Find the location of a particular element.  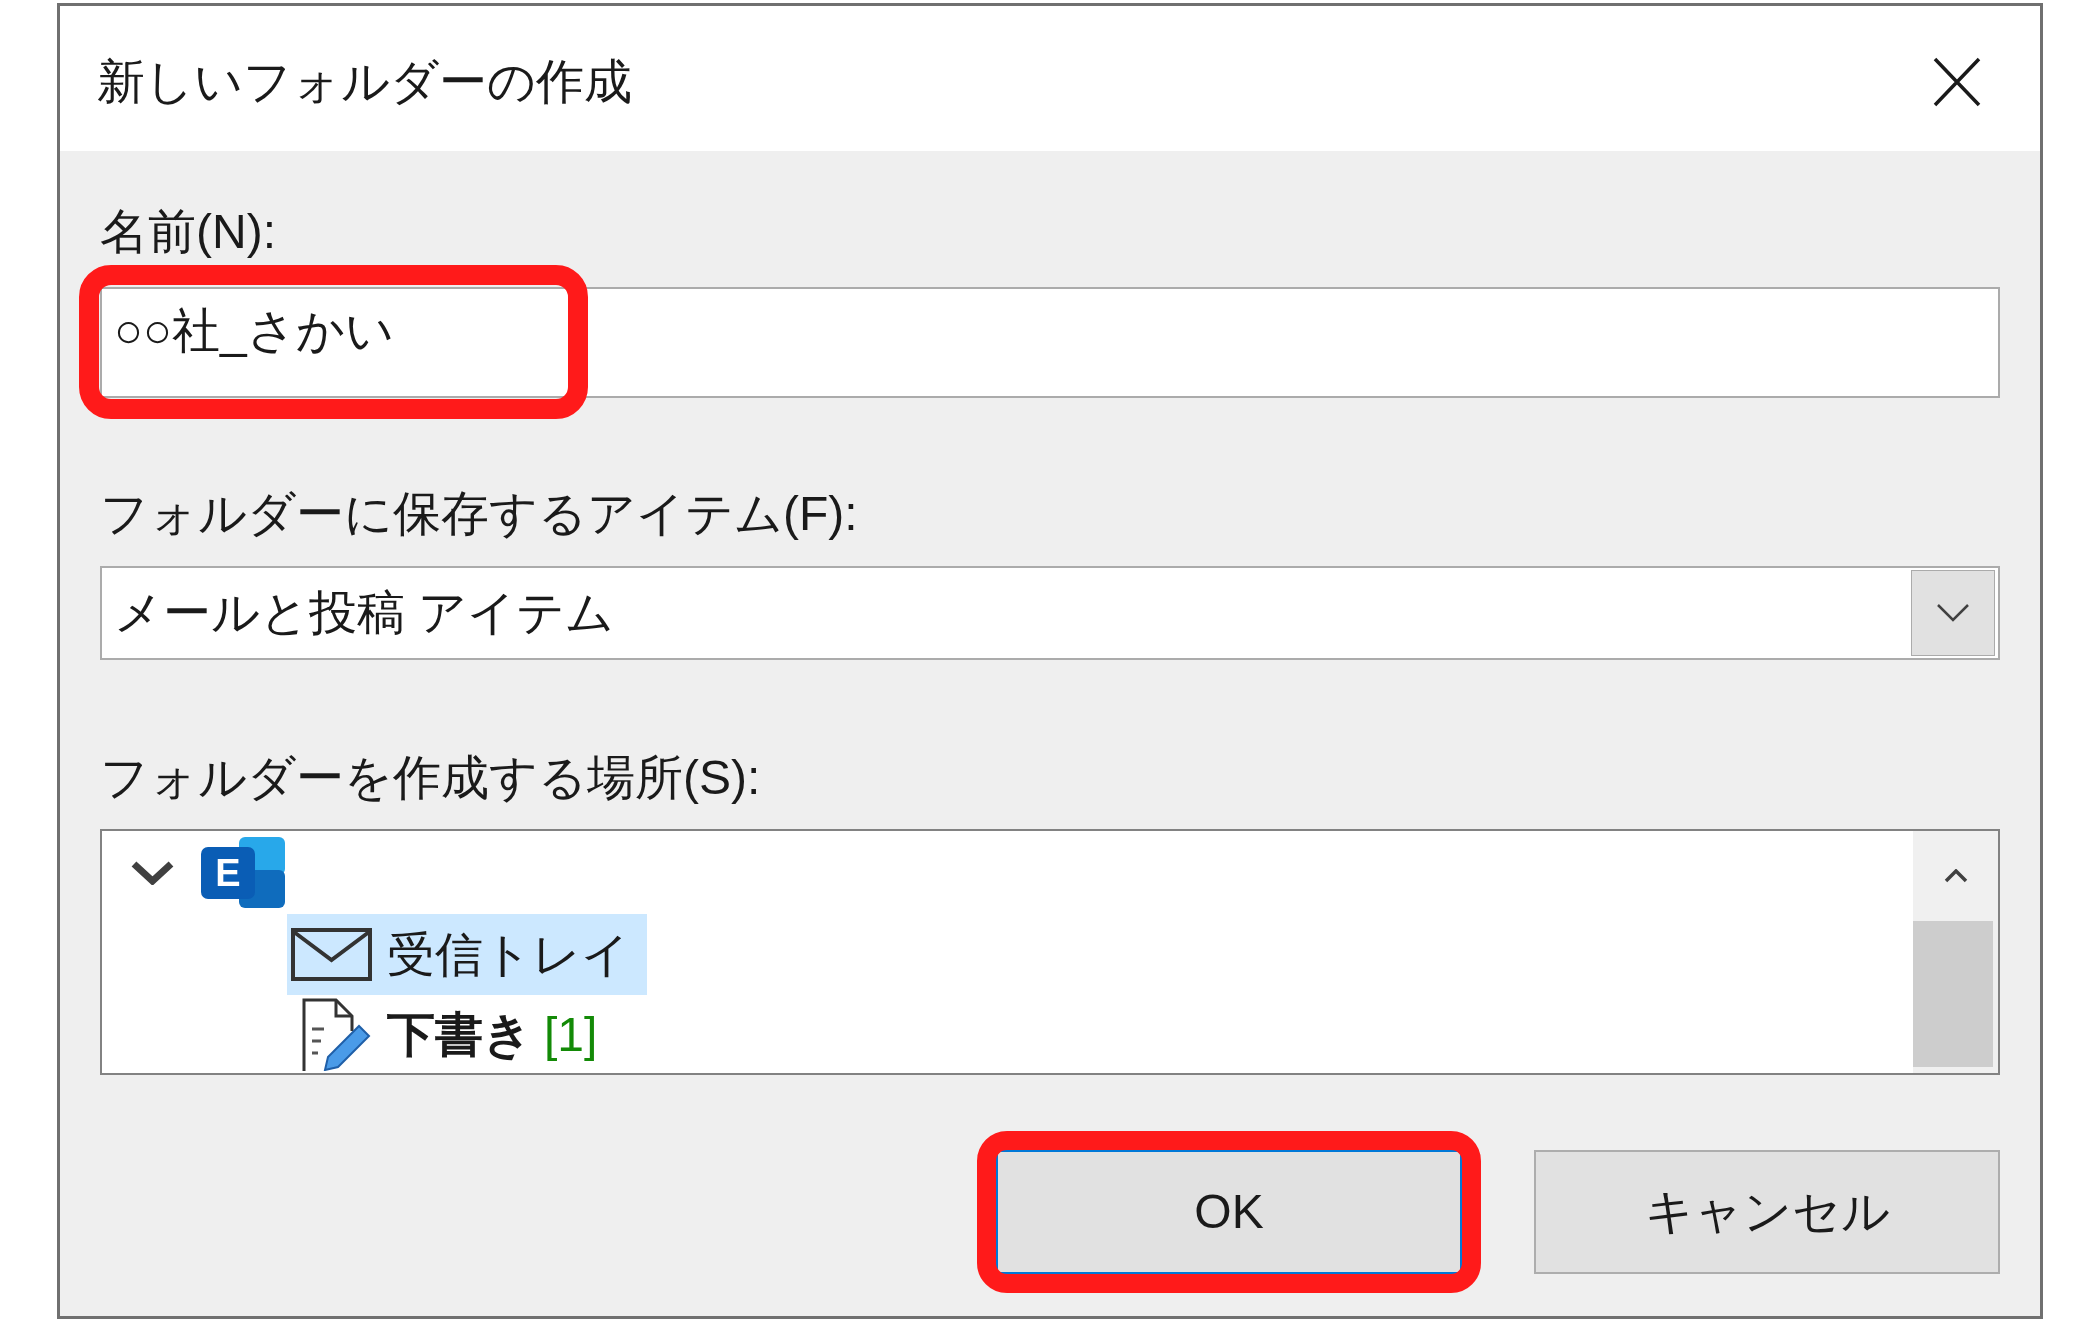

field-label: フォルダーに保存するアイテム(F): is located at coordinates (479, 514).